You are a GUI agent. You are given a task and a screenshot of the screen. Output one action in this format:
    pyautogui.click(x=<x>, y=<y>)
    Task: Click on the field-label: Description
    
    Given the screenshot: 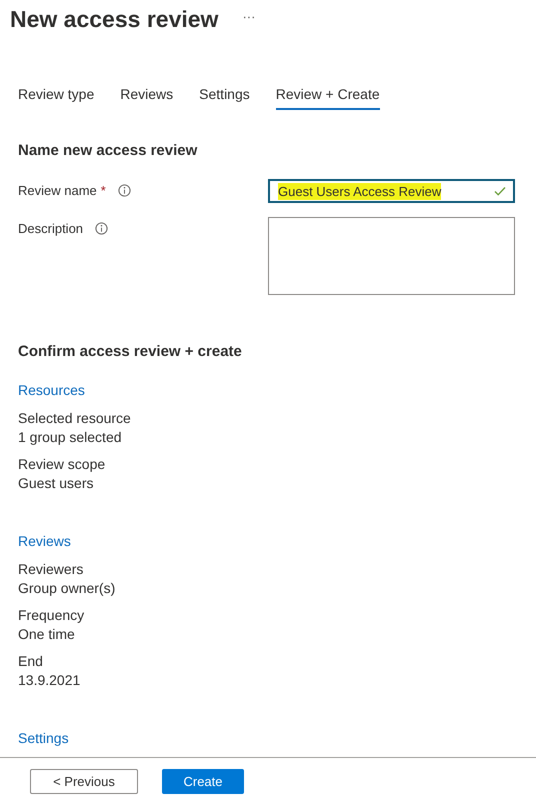 What is the action you would take?
    pyautogui.click(x=51, y=228)
    